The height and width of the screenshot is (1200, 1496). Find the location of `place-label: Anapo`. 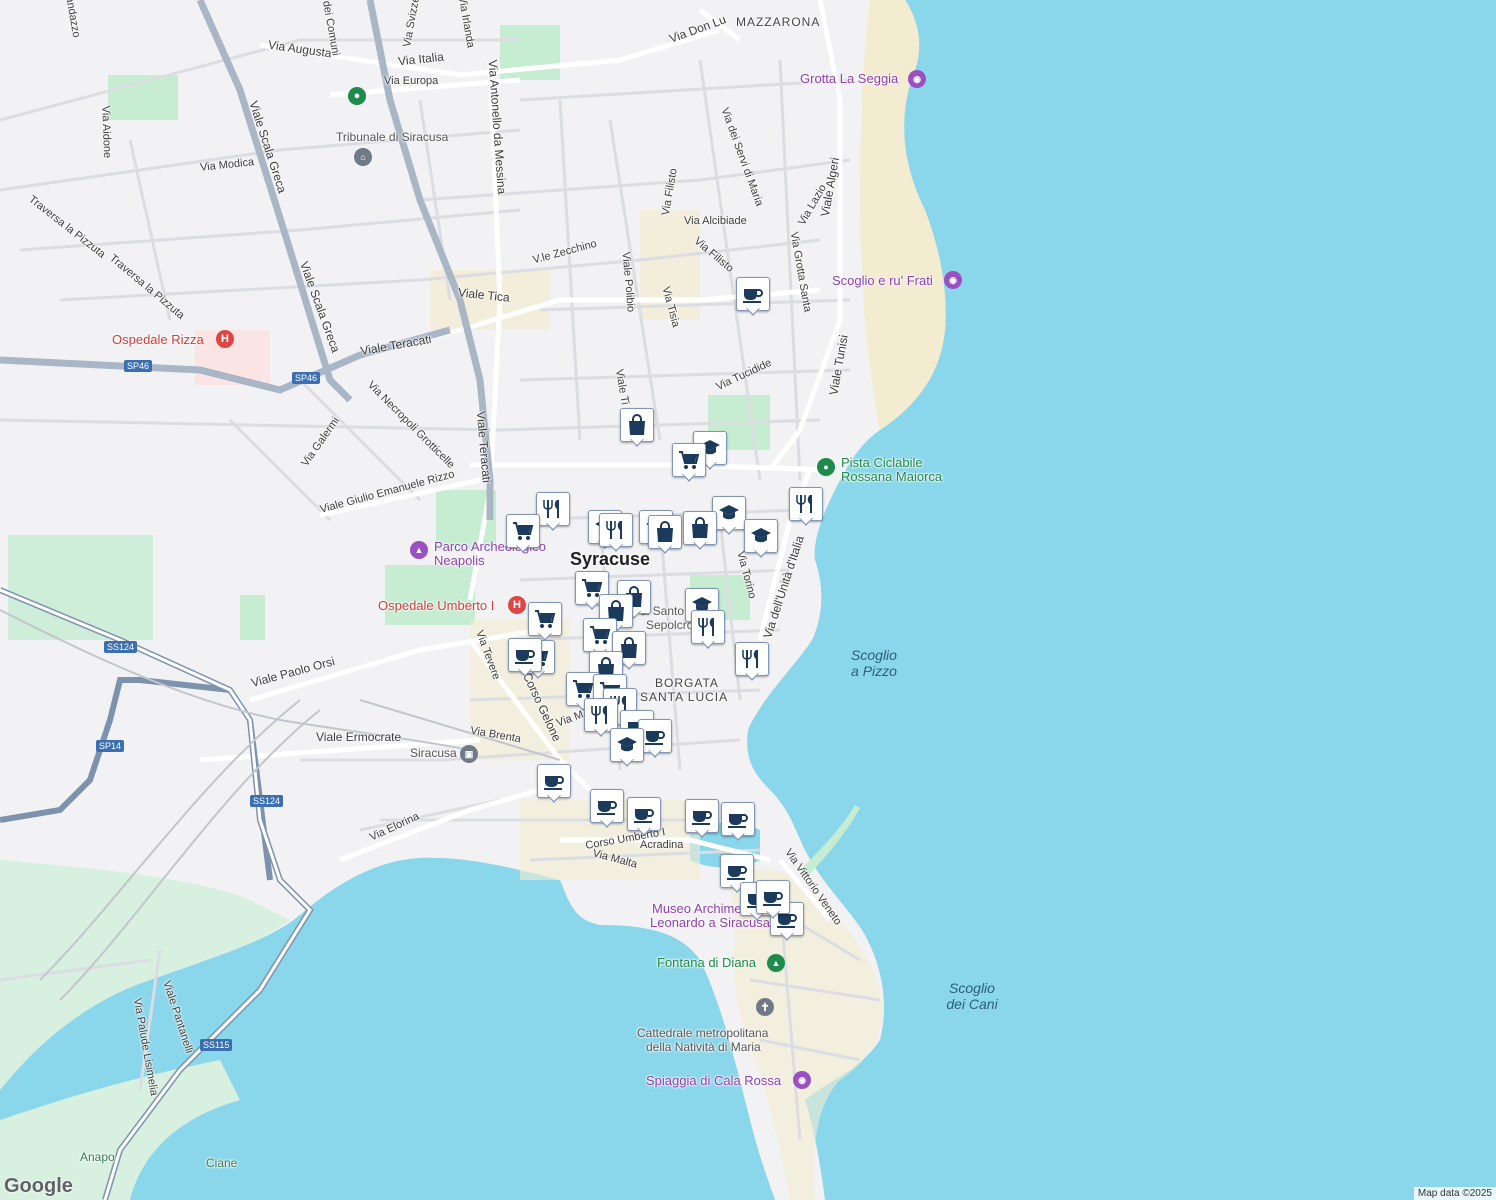

place-label: Anapo is located at coordinates (97, 1157).